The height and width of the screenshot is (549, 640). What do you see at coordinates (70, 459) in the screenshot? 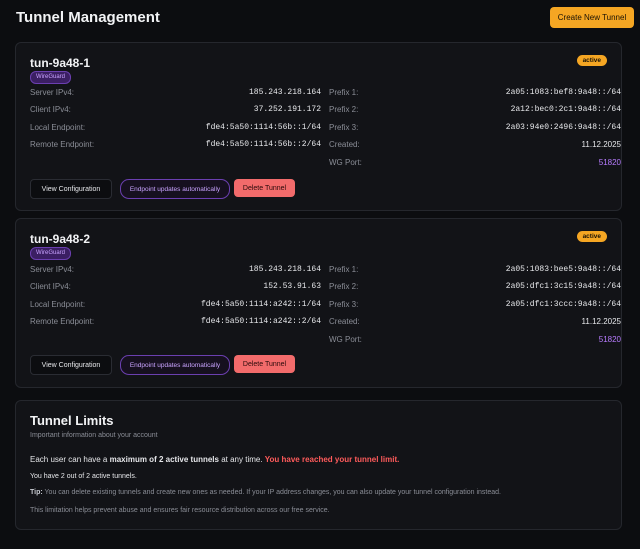
I see `limits-rule-pre: Each user can have a` at bounding box center [70, 459].